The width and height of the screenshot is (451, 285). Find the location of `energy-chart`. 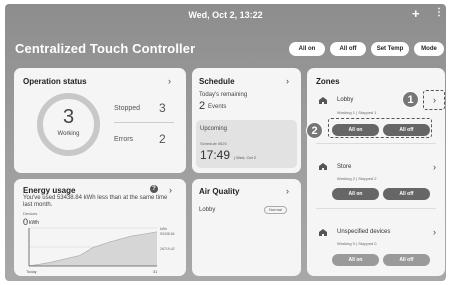

energy-chart is located at coordinates (93, 247).